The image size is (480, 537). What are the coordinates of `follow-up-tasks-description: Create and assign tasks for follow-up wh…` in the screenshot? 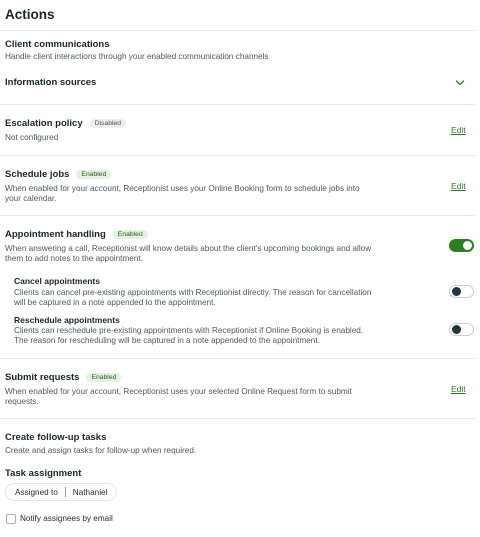 It's located at (101, 450).